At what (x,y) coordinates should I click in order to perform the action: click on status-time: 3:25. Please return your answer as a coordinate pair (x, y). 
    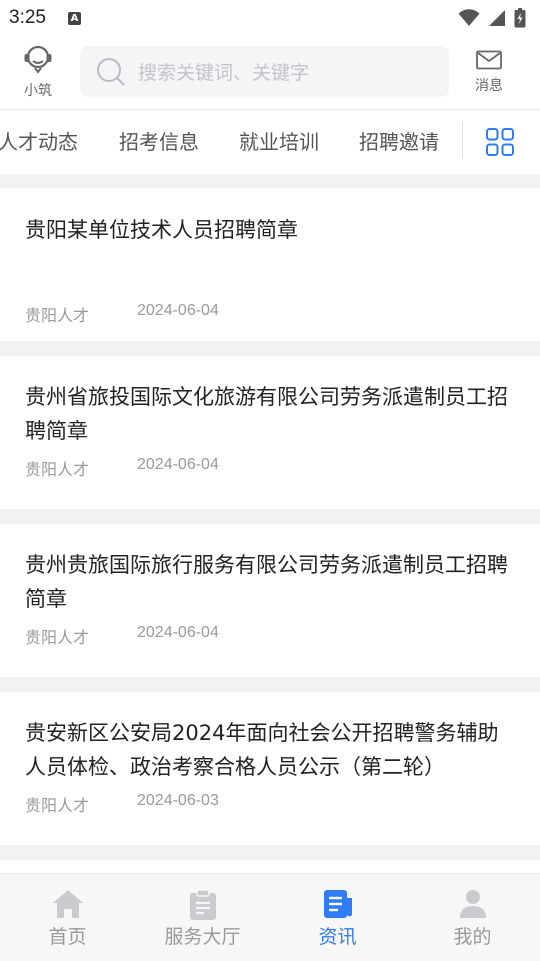
    Looking at the image, I should click on (27, 17).